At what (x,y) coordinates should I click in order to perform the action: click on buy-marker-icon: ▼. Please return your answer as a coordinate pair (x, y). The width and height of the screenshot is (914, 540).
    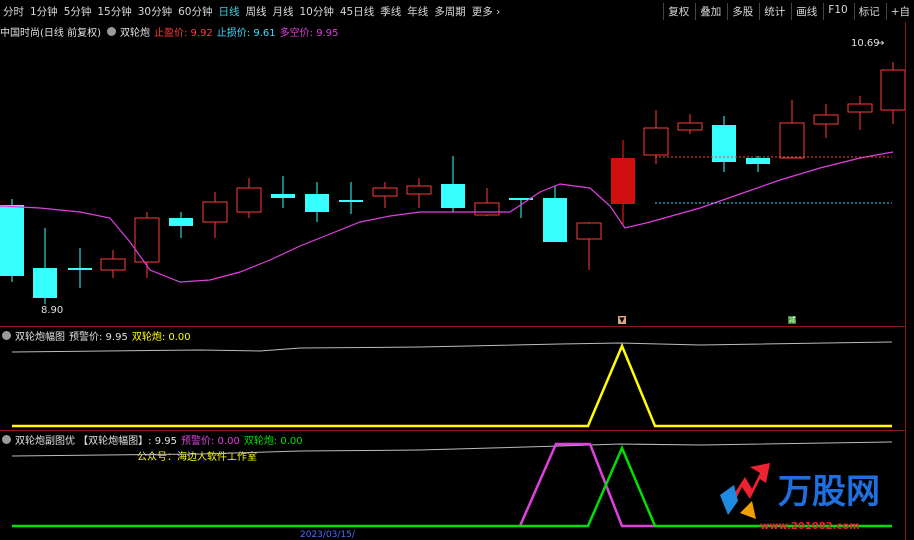
    Looking at the image, I should click on (622, 320).